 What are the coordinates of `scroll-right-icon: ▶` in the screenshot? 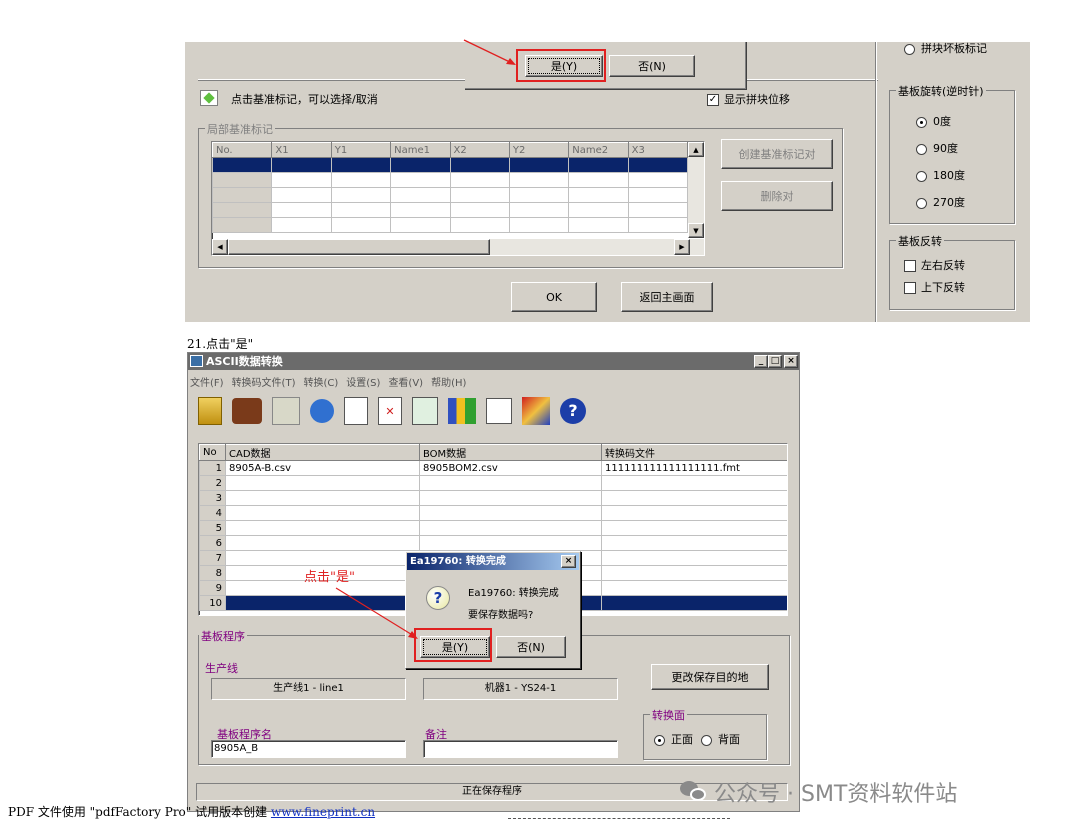 It's located at (682, 247).